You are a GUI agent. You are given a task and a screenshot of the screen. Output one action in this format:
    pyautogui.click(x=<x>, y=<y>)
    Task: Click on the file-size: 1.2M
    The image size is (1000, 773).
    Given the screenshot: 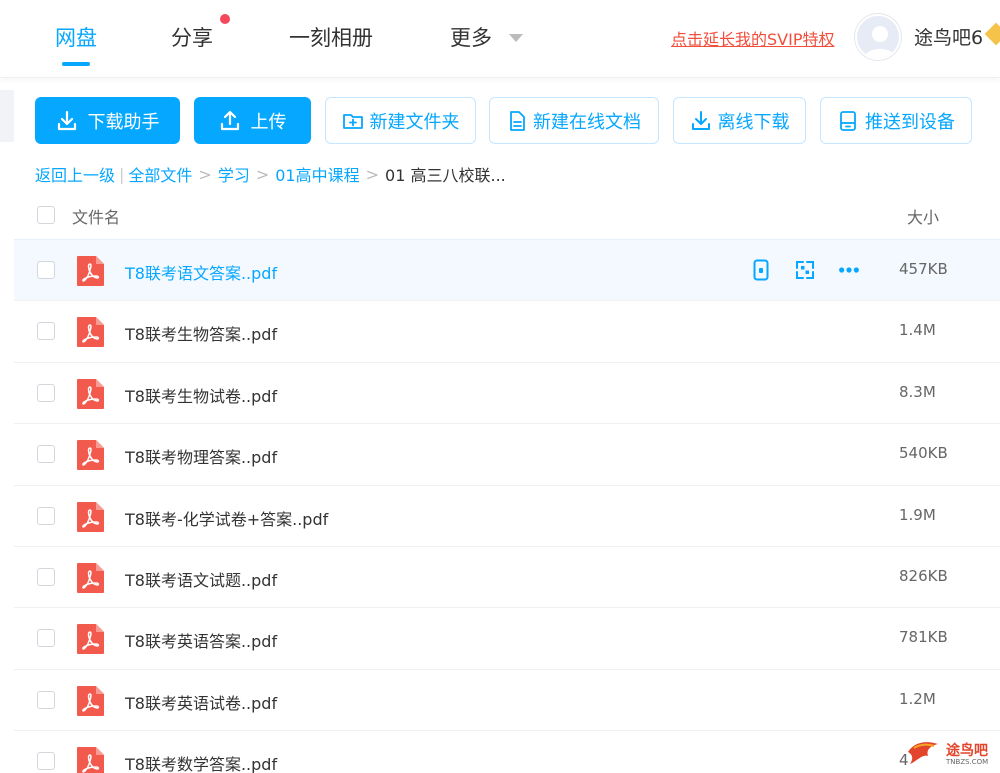 What is the action you would take?
    pyautogui.click(x=917, y=698)
    